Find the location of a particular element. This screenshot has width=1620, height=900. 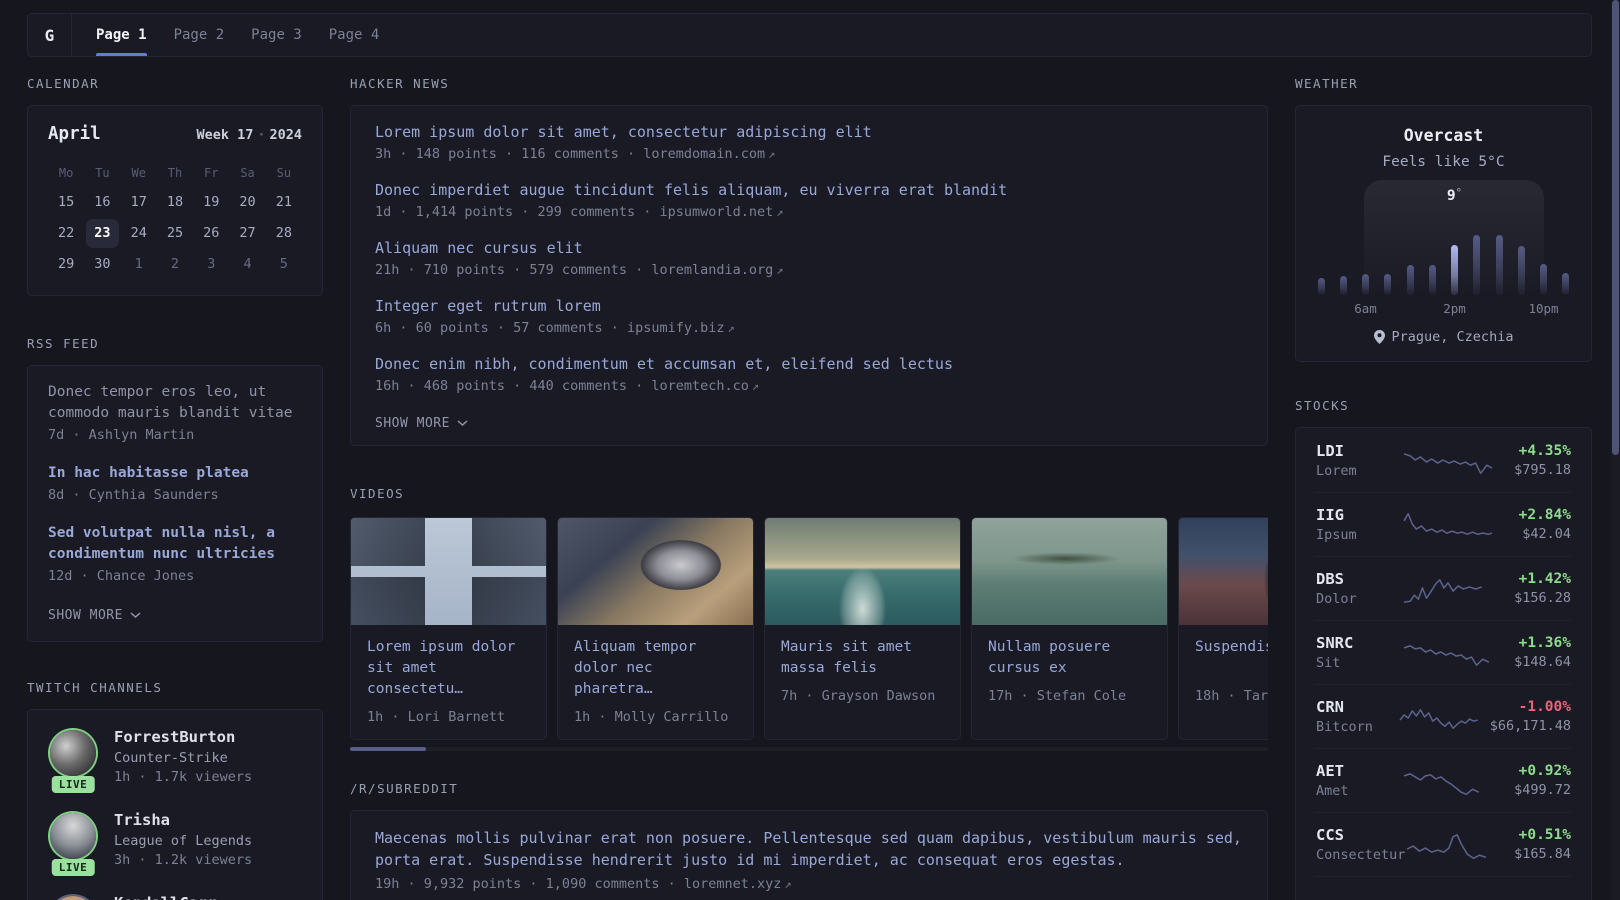

weather-condition: Overcast is located at coordinates (1443, 135).